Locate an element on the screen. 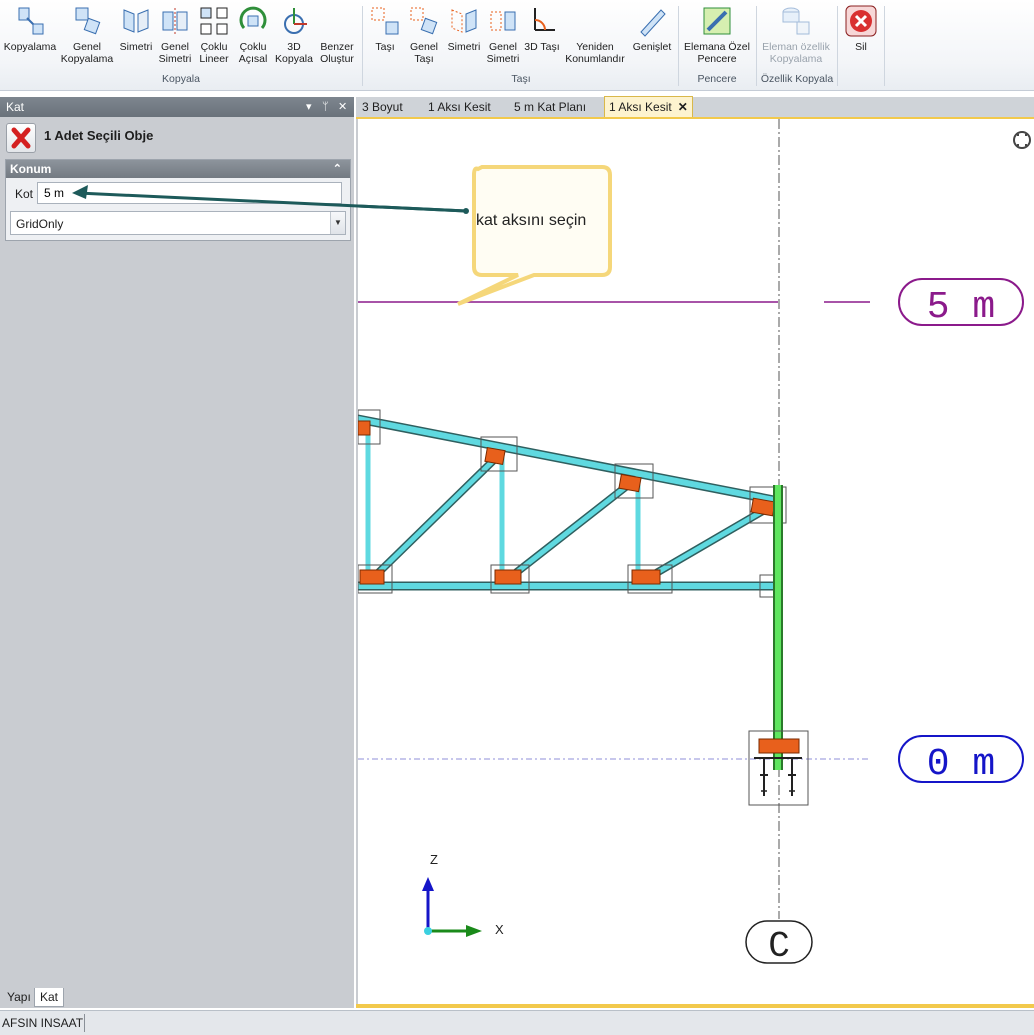 The image size is (1034, 1035). tab-1-aksi-kesit-active: 1 Aksı Kesit ✕ is located at coordinates (648, 106).